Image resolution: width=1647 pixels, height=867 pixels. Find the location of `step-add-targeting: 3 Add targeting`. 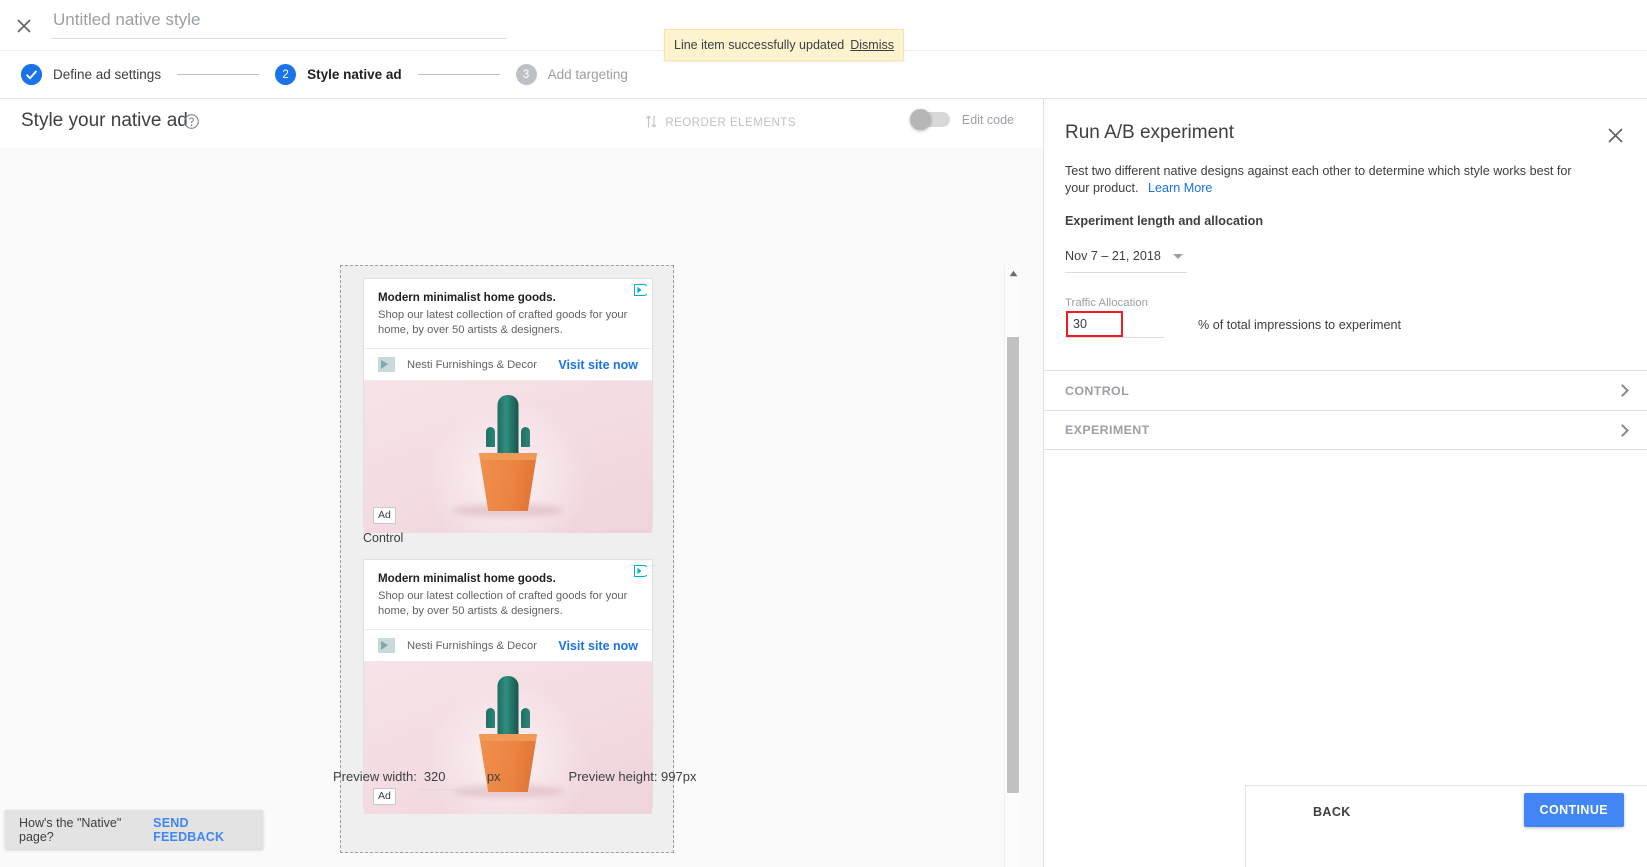

step-add-targeting: 3 Add targeting is located at coordinates (571, 74).